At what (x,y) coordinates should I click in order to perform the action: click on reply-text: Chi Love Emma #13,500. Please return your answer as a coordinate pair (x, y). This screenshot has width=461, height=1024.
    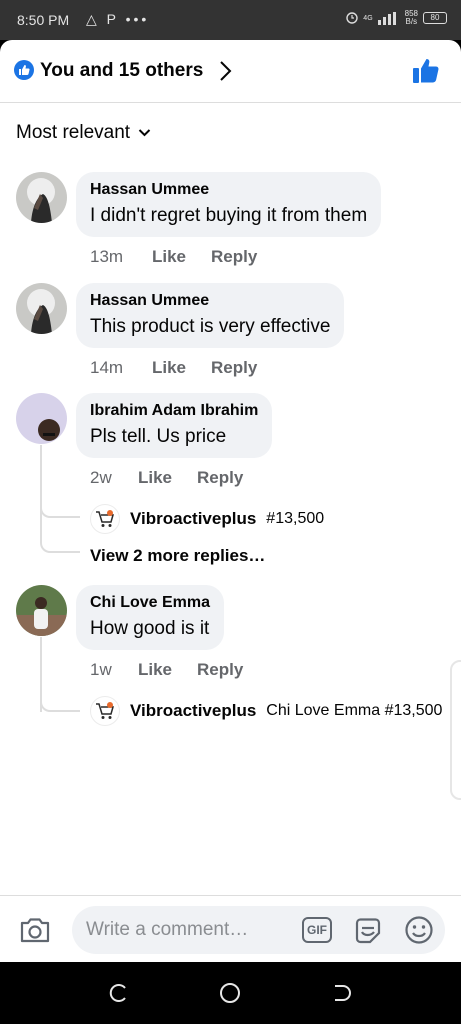
    Looking at the image, I should click on (354, 710).